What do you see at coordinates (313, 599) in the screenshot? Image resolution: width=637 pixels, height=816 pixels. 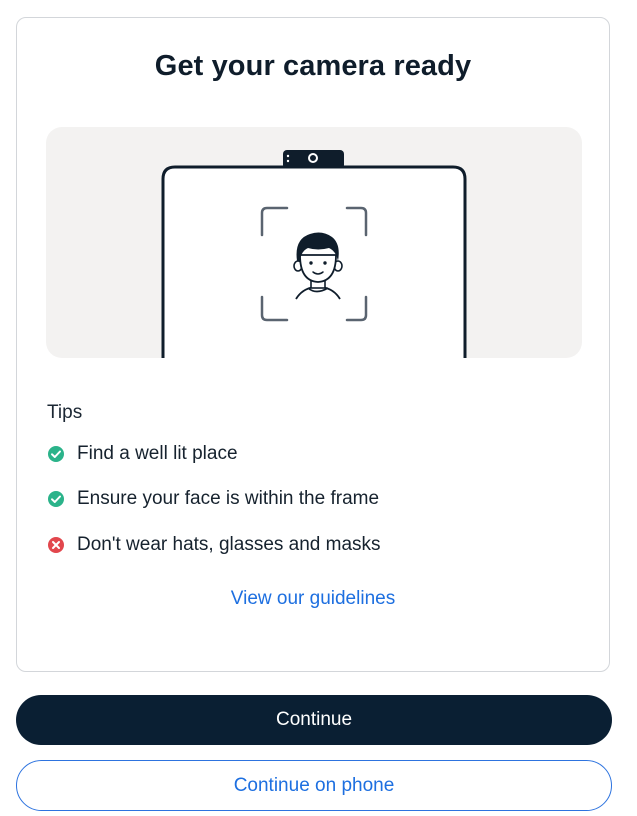 I see `view-guidelines-link: View our guidelines` at bounding box center [313, 599].